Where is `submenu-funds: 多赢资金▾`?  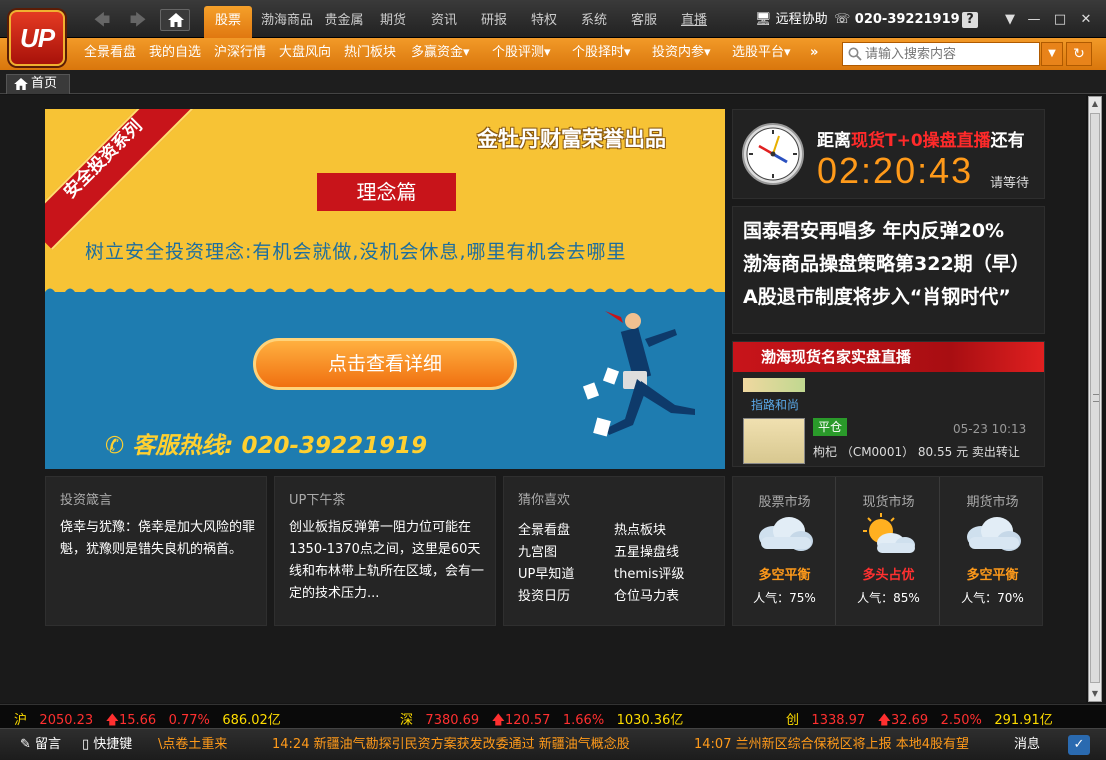 submenu-funds: 多赢资金▾ is located at coordinates (440, 54).